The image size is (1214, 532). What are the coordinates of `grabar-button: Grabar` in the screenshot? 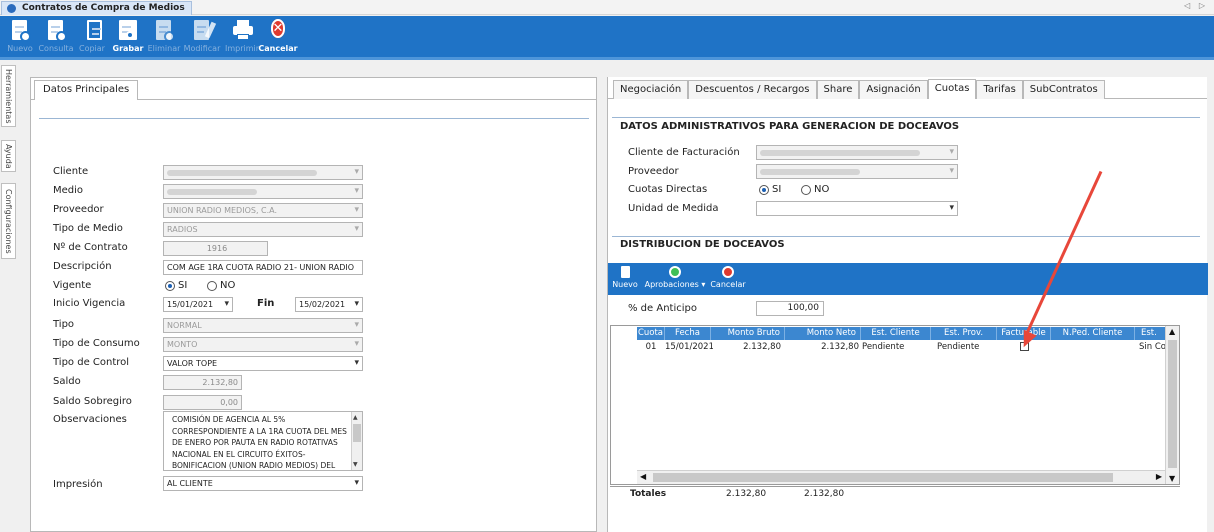 It's located at (128, 38).